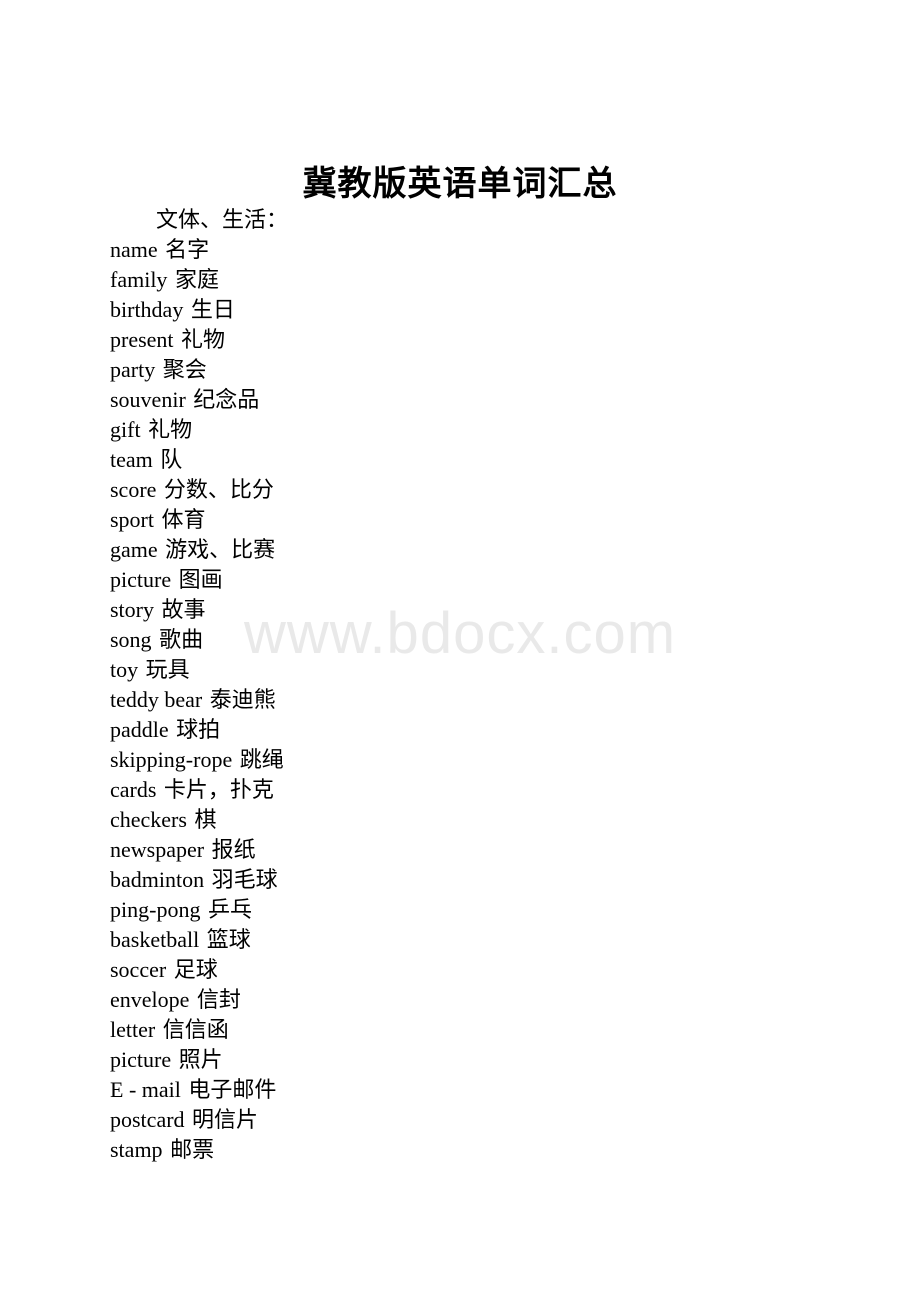 Image resolution: width=920 pixels, height=1302 pixels. I want to click on word-english: ping-pong, so click(155, 909).